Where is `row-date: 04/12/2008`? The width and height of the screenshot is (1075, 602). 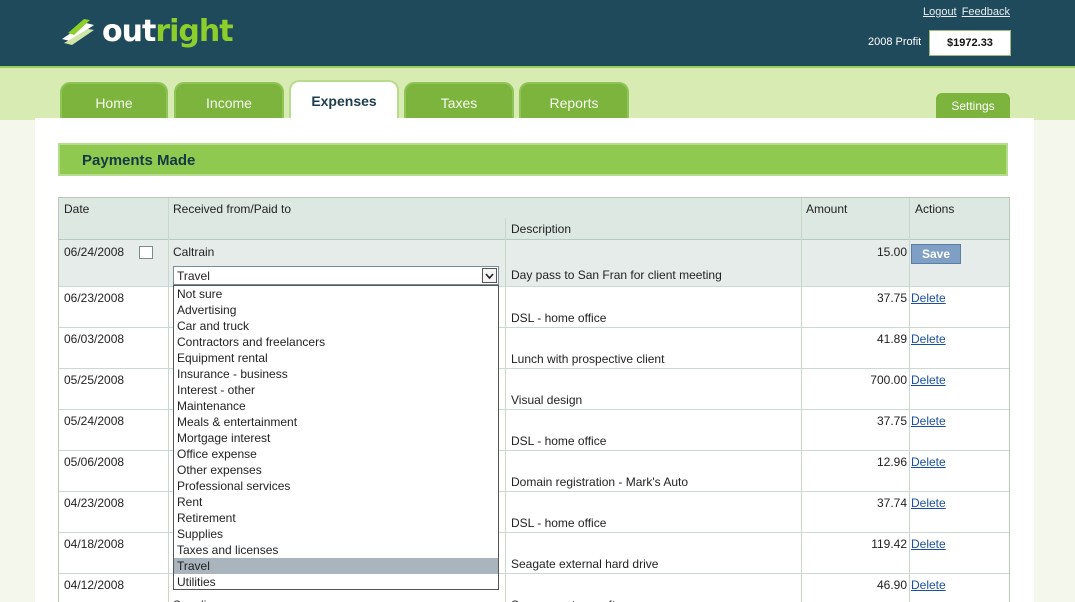 row-date: 04/12/2008 is located at coordinates (94, 585).